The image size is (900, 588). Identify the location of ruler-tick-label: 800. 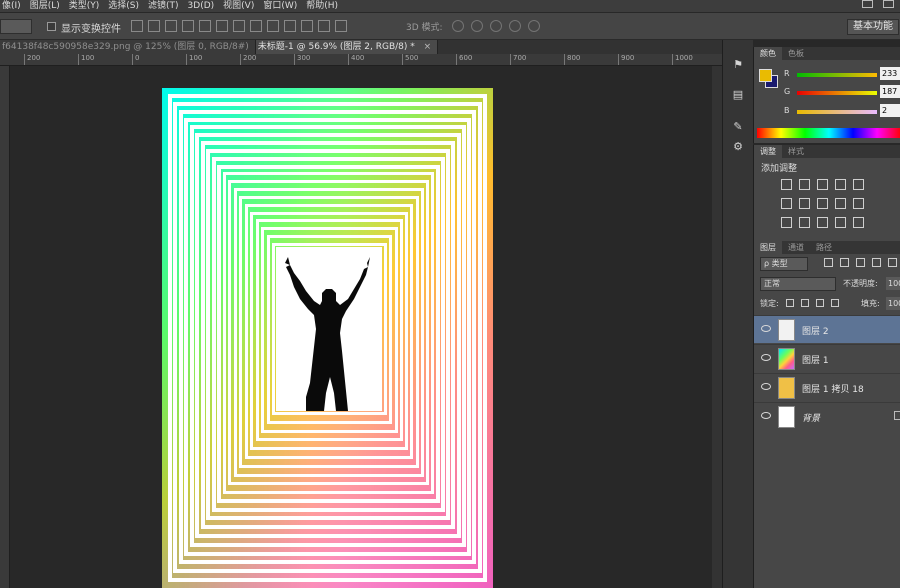
(574, 58).